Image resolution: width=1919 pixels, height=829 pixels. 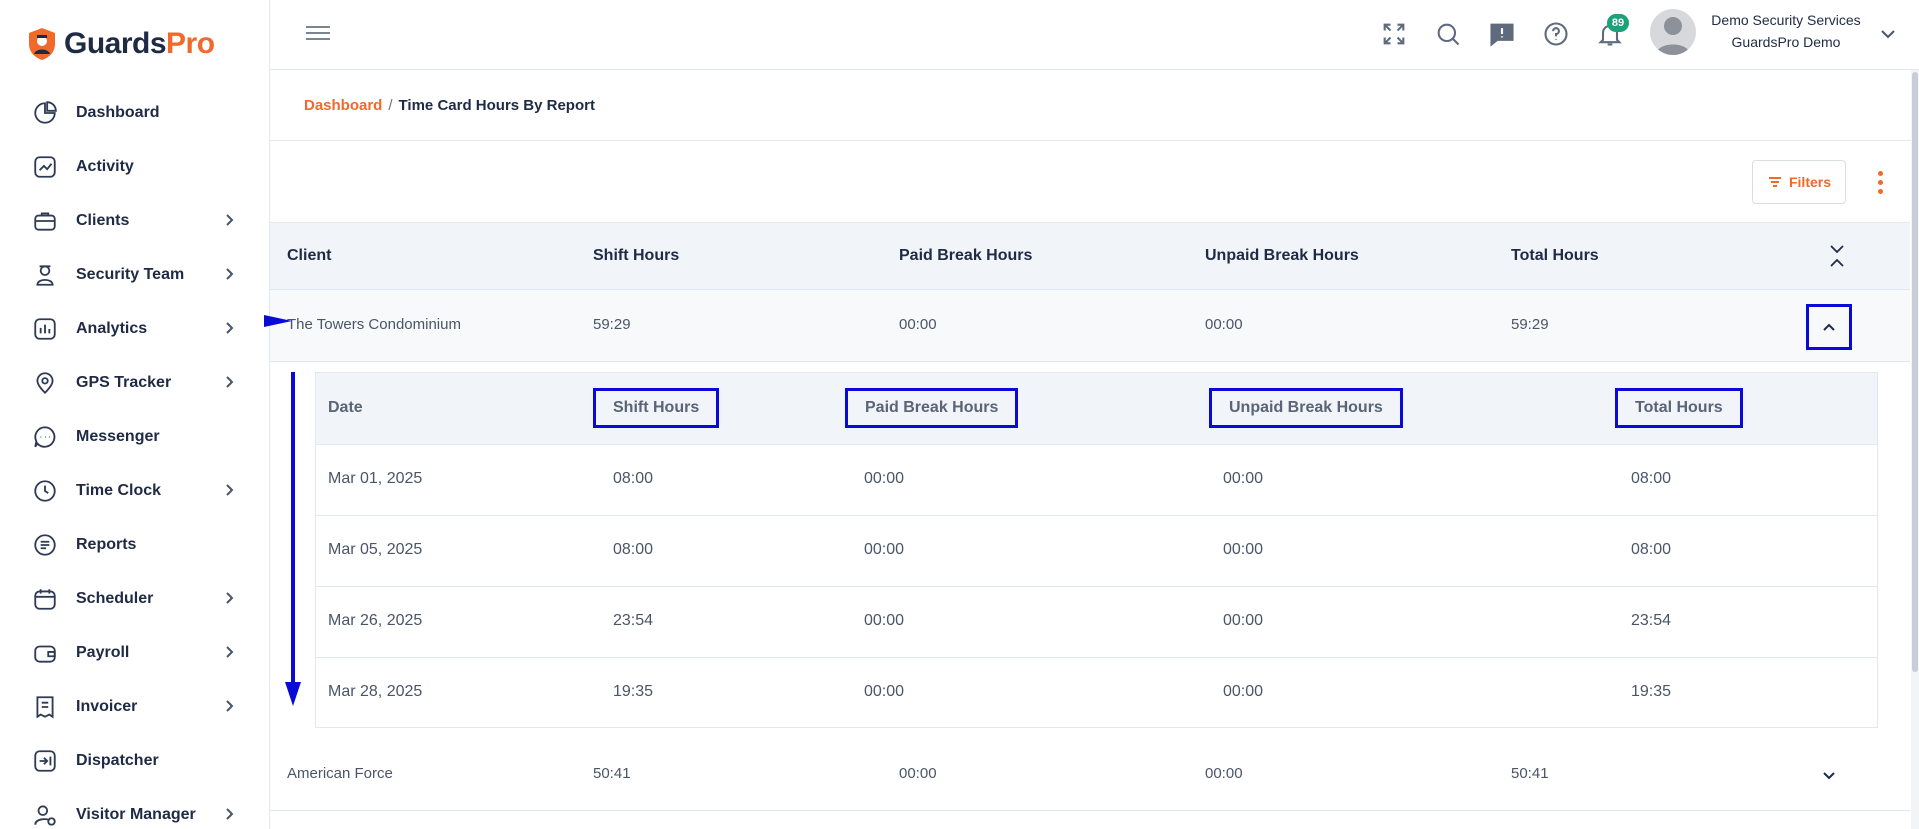 What do you see at coordinates (1651, 620) in the screenshot?
I see `row-total-hours: 23:54` at bounding box center [1651, 620].